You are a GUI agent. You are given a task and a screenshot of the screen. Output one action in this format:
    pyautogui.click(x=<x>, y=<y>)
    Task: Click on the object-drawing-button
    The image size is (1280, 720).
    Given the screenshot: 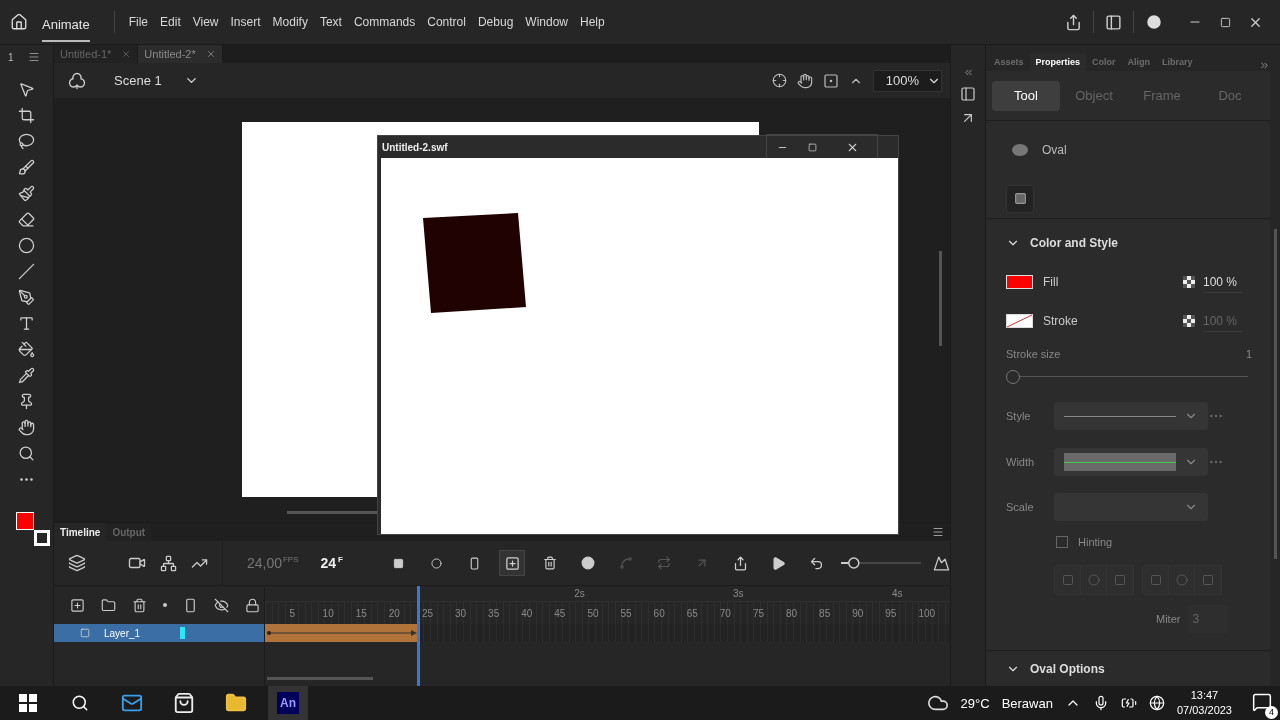 What is the action you would take?
    pyautogui.click(x=1020, y=198)
    